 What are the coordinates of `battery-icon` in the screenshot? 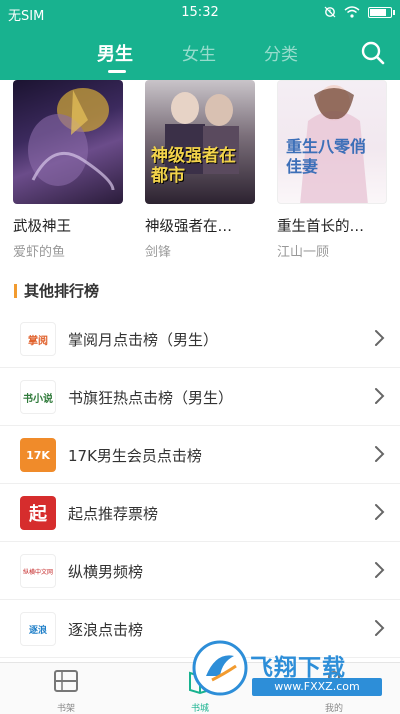 It's located at (381, 12).